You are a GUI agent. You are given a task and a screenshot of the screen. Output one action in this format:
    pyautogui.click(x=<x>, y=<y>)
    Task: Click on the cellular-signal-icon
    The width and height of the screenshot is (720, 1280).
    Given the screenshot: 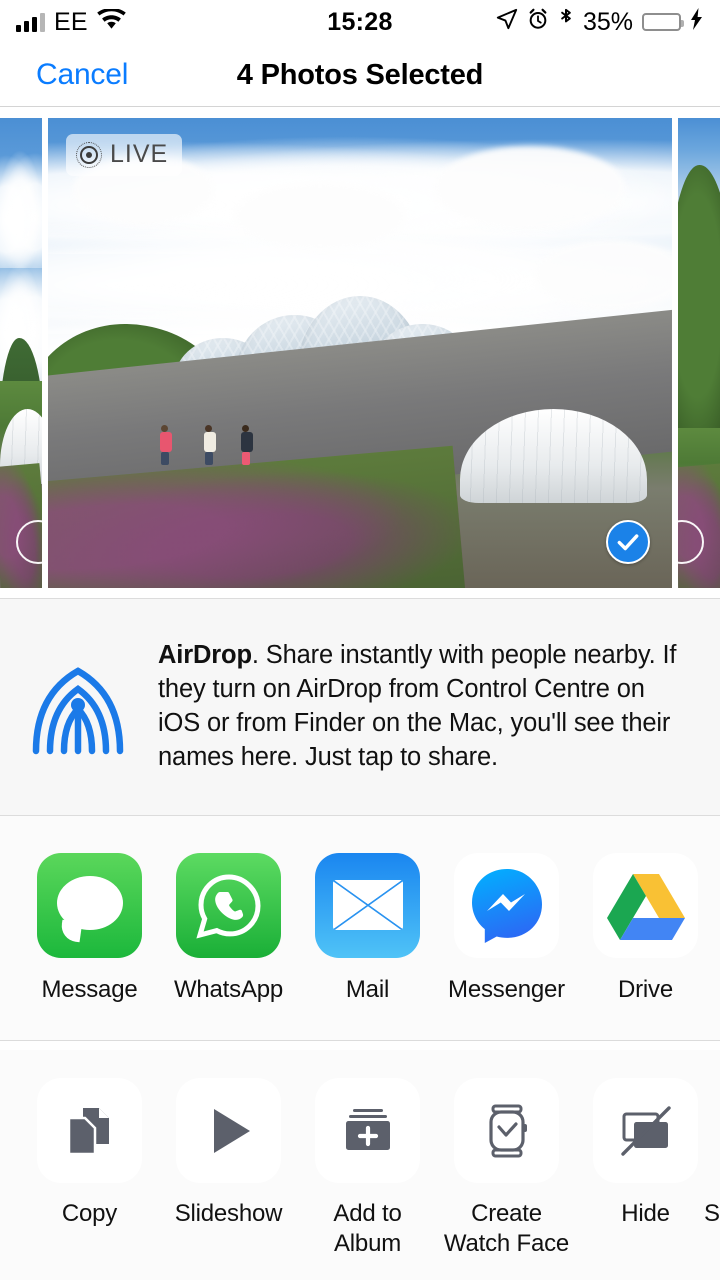 What is the action you would take?
    pyautogui.click(x=30, y=22)
    